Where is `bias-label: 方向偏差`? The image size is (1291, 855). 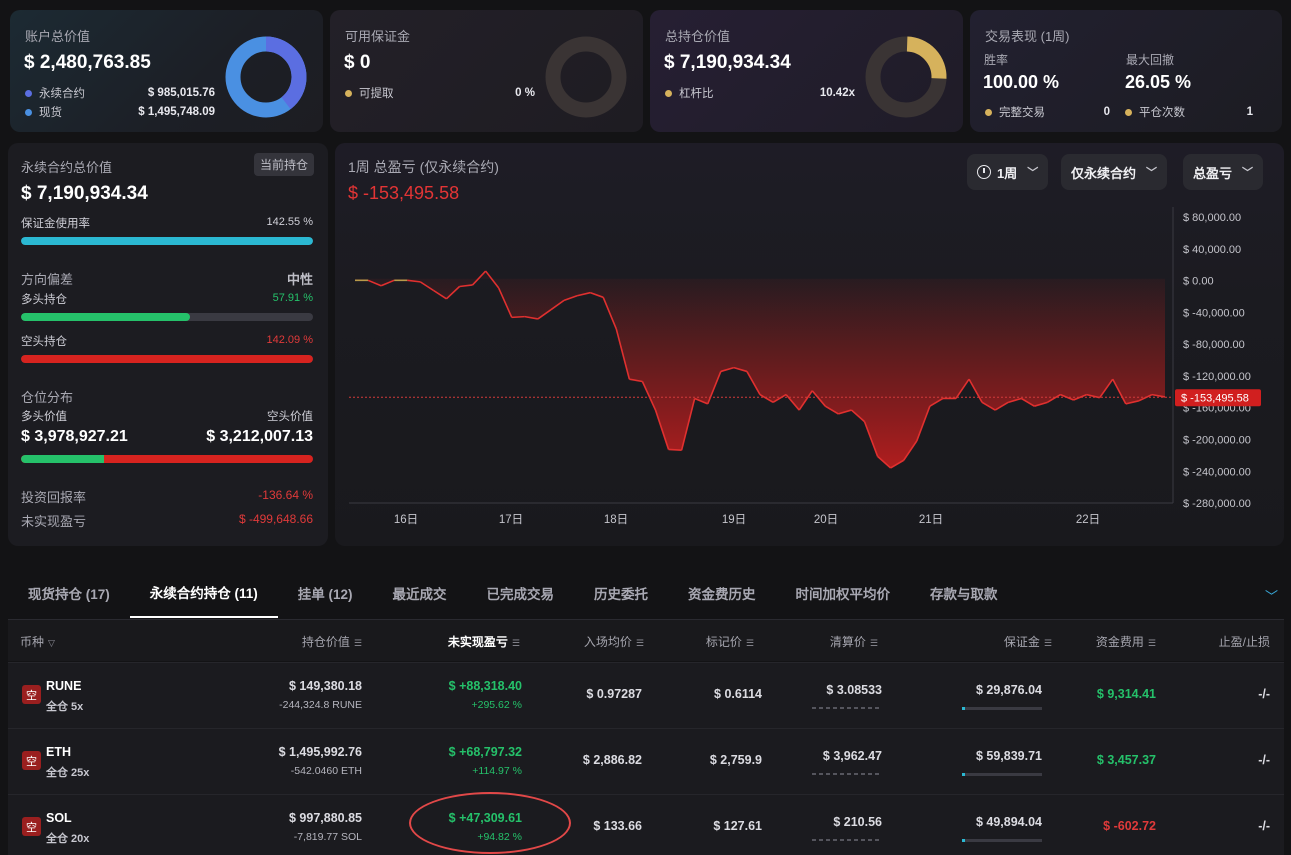
bias-label: 方向偏差 is located at coordinates (47, 279).